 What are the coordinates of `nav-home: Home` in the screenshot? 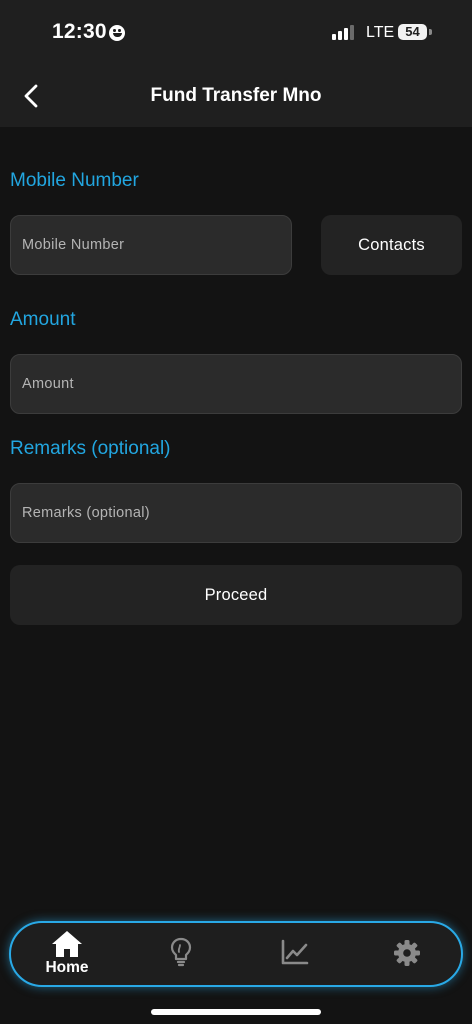 It's located at (67, 954).